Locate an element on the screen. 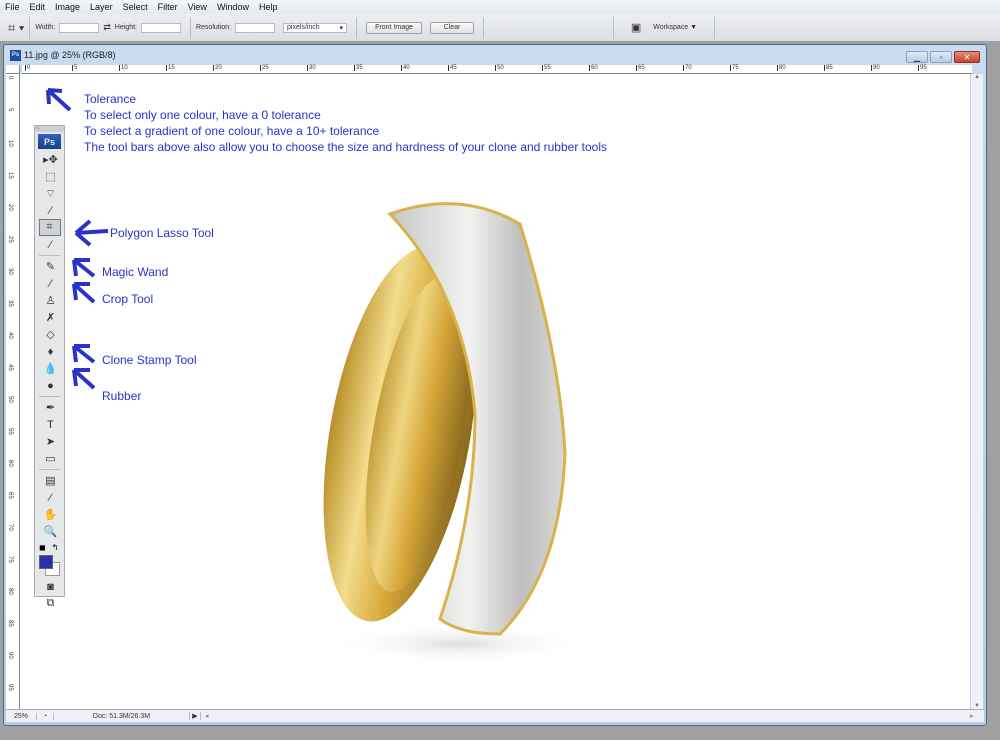  workspace-menu: Workspace ▼ is located at coordinates (675, 27).